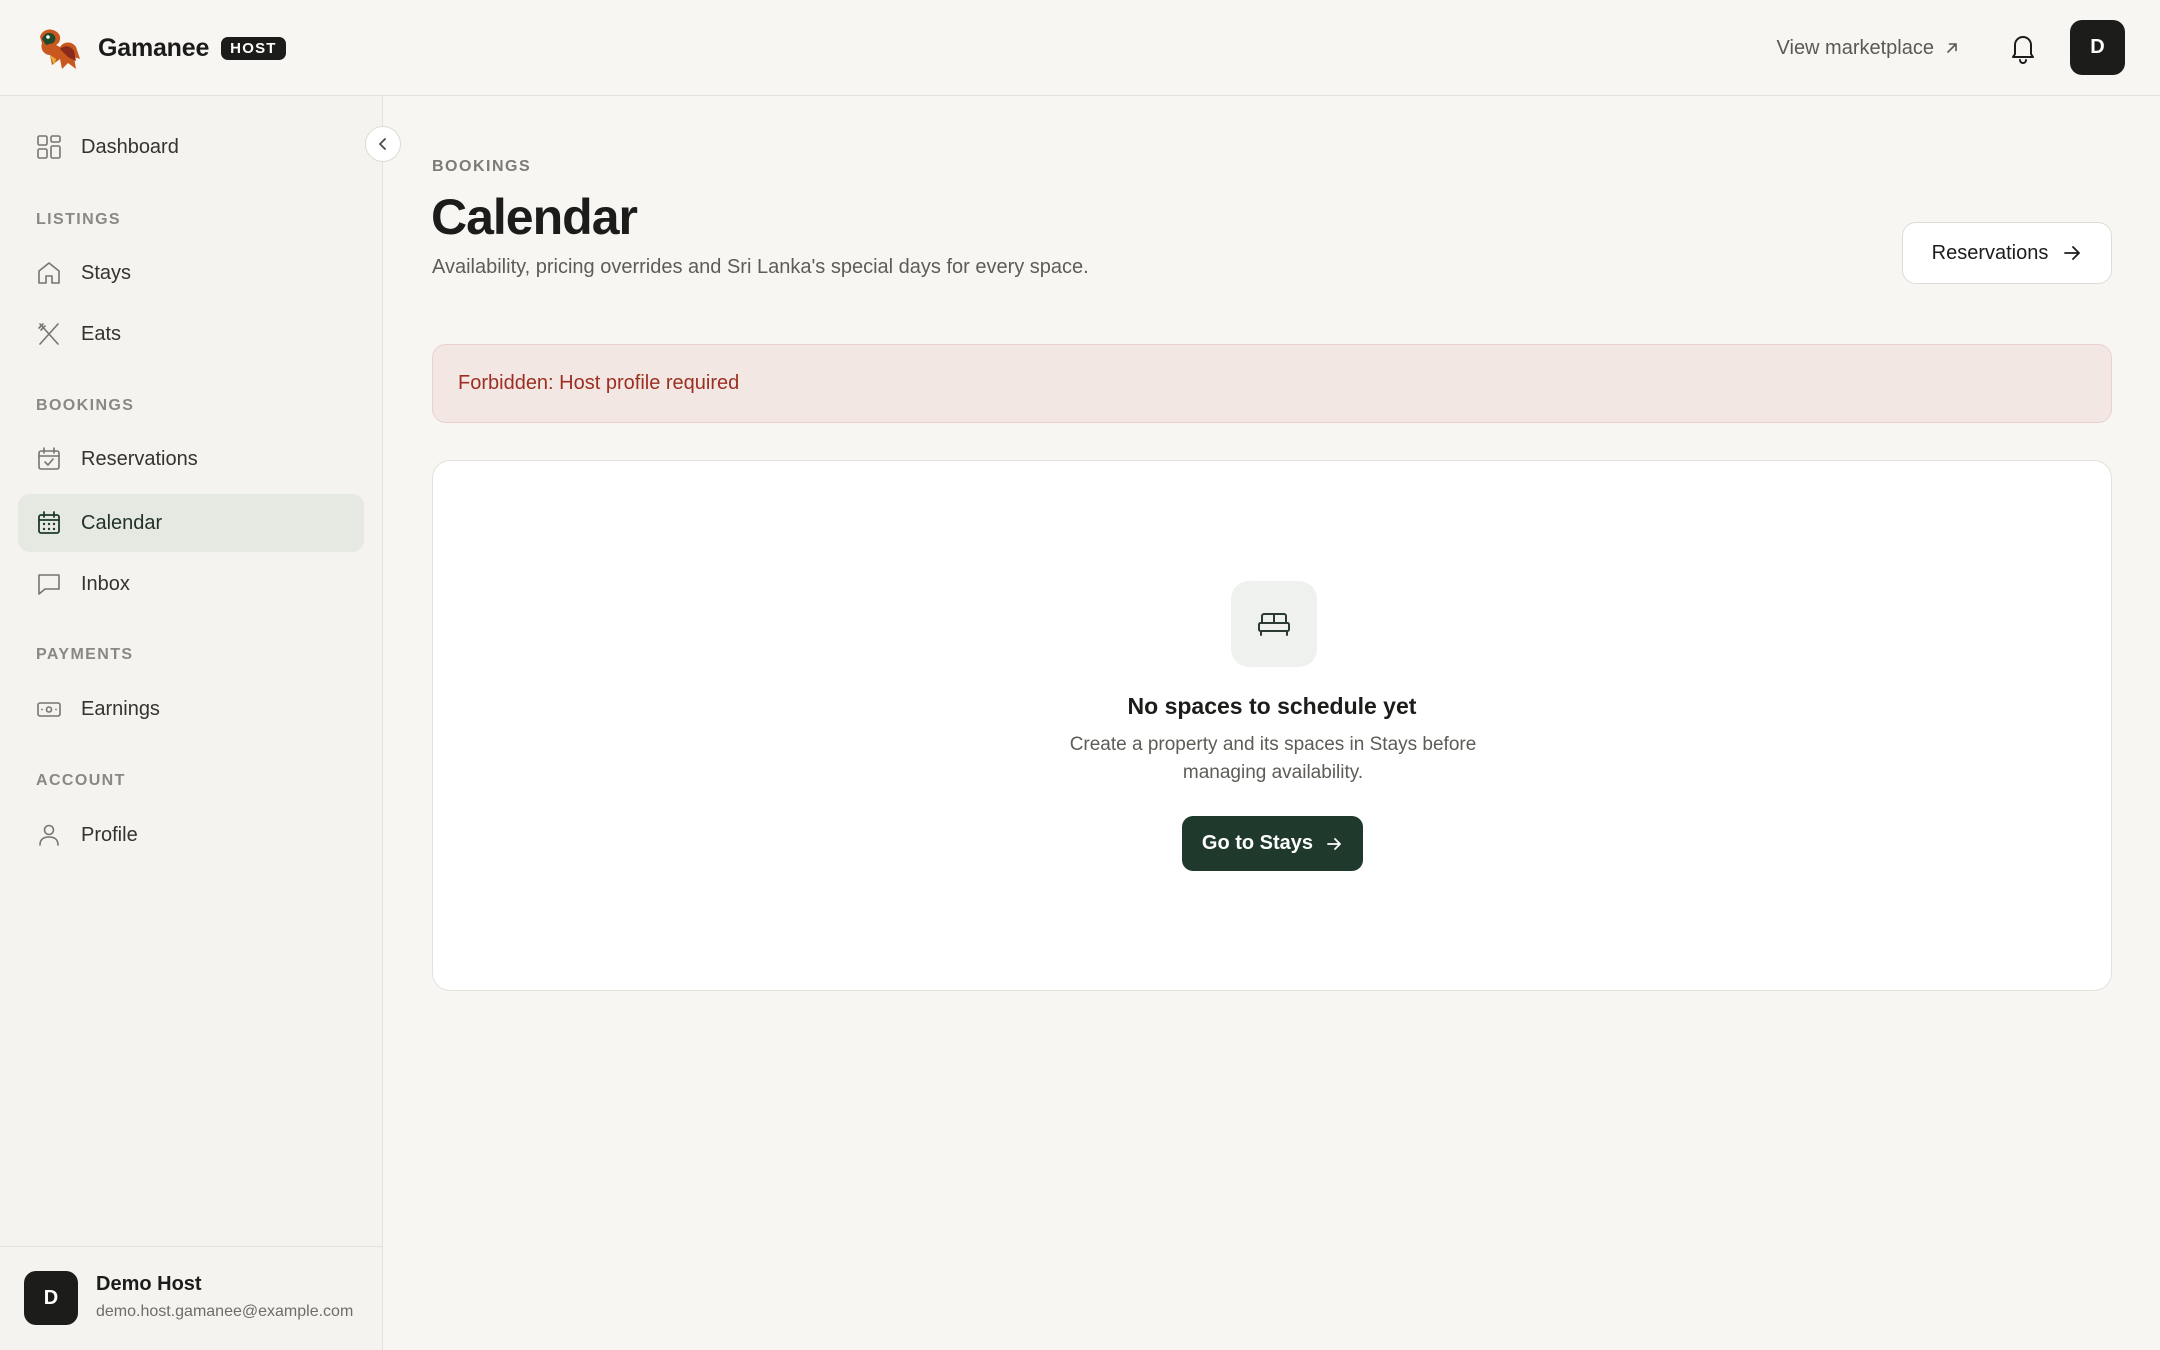 This screenshot has width=2160, height=1350. Describe the element at coordinates (534, 217) in the screenshot. I see `page-title: Calendar` at that location.